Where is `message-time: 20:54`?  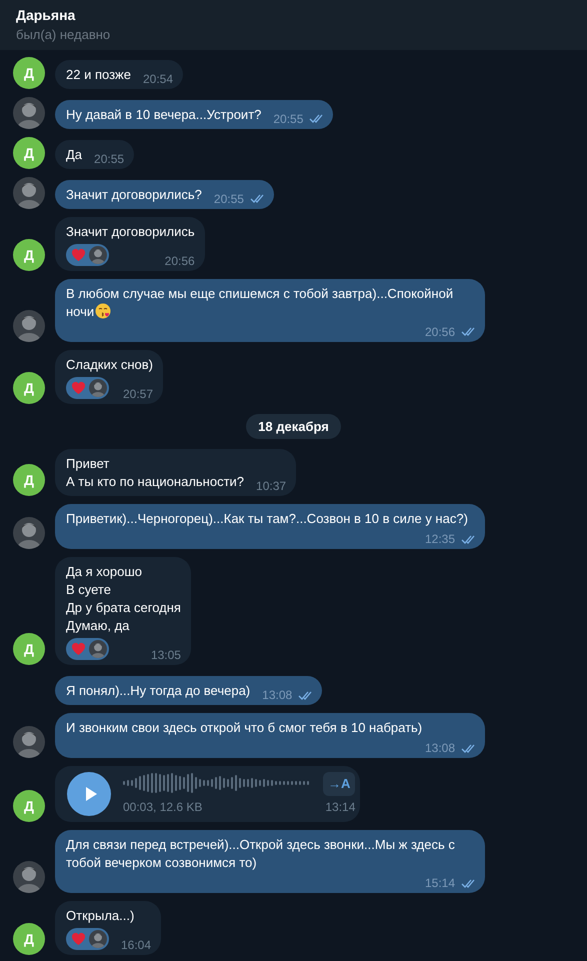 message-time: 20:54 is located at coordinates (157, 78).